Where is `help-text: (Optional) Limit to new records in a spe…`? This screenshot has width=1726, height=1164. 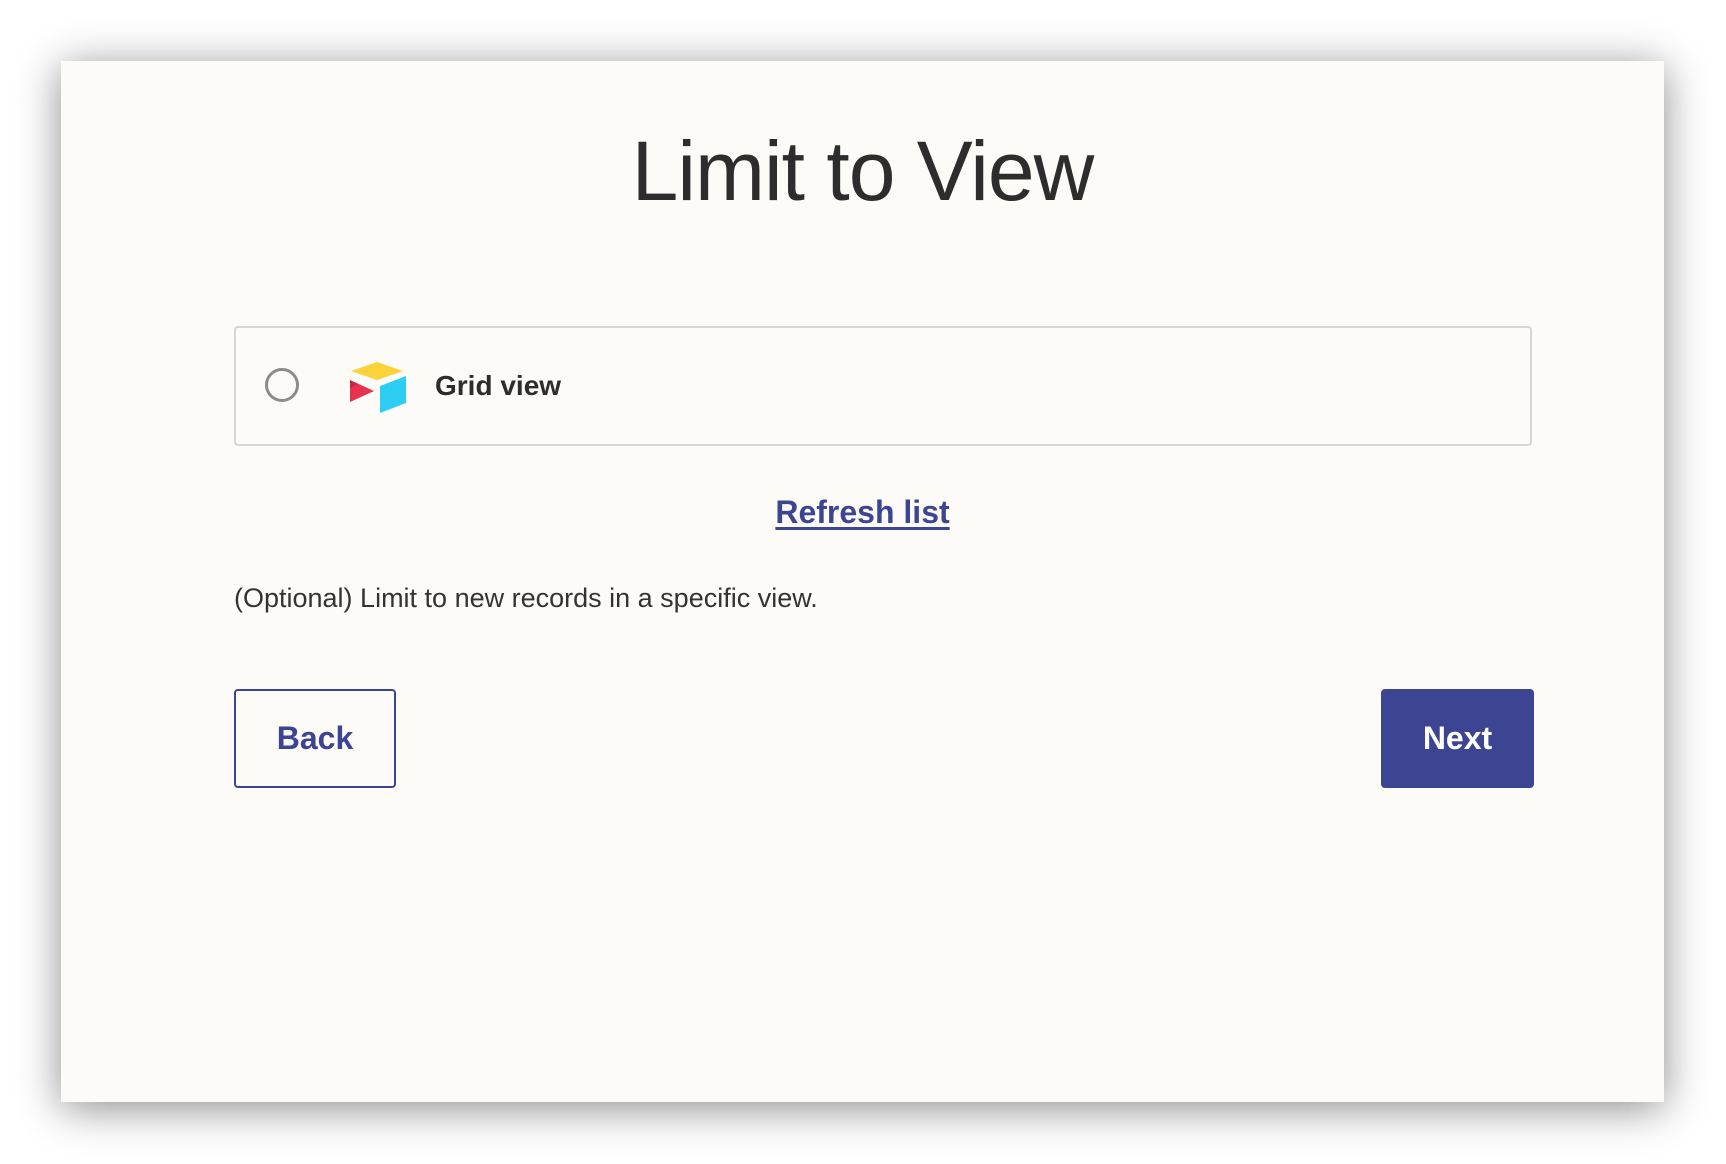 help-text: (Optional) Limit to new records in a spe… is located at coordinates (526, 598).